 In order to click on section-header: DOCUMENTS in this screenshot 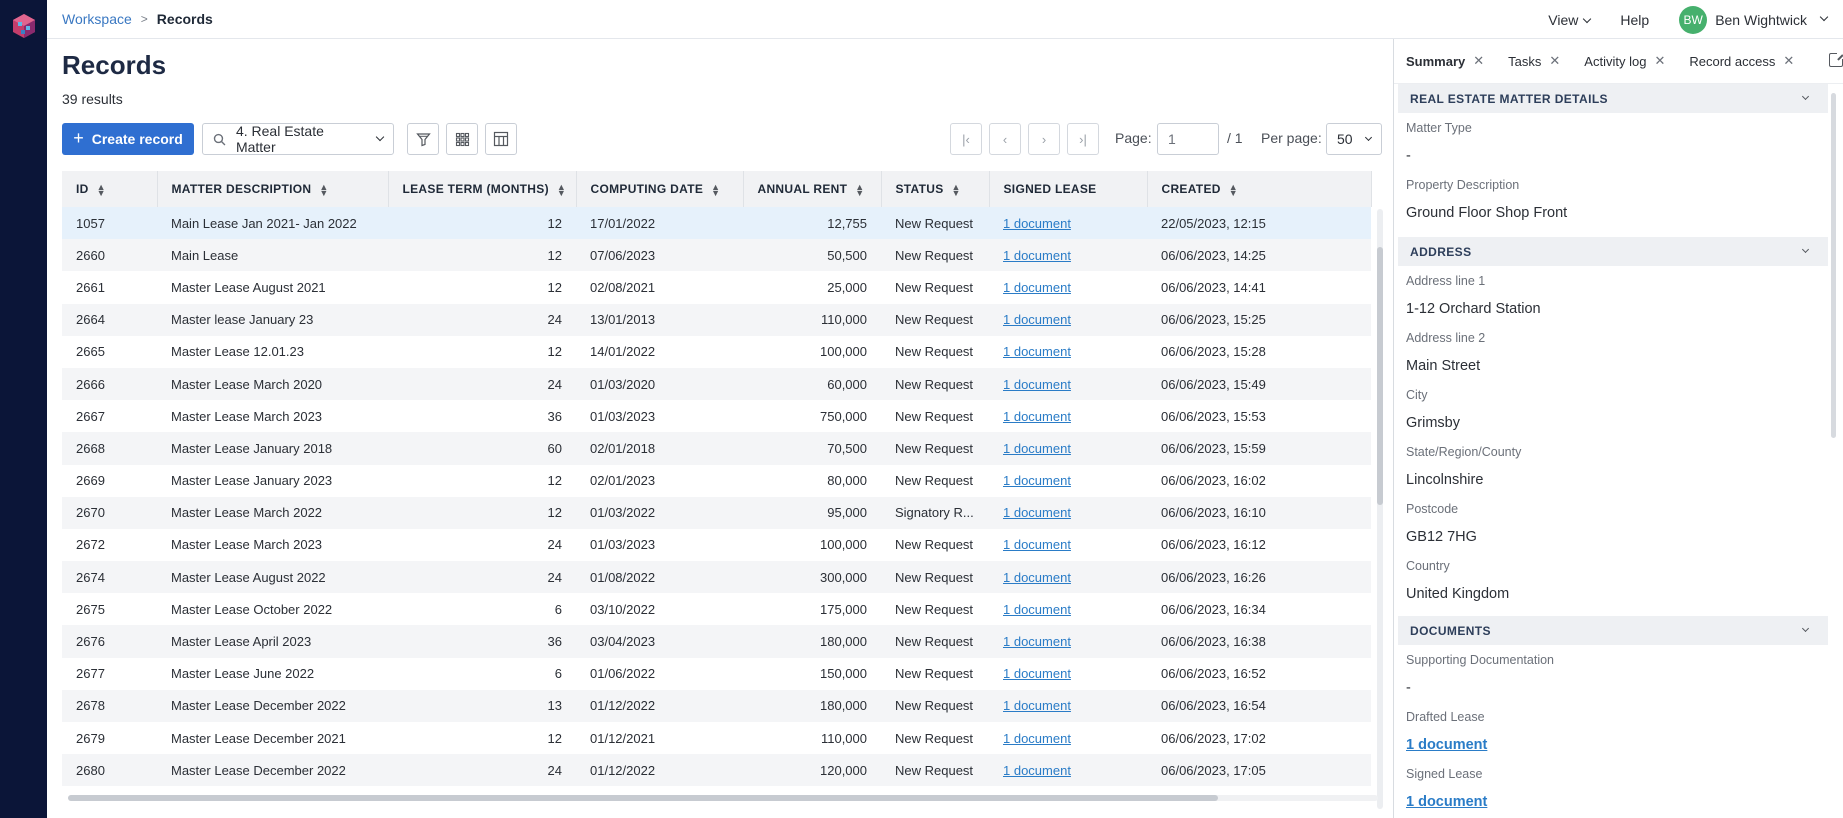, I will do `click(1613, 630)`.